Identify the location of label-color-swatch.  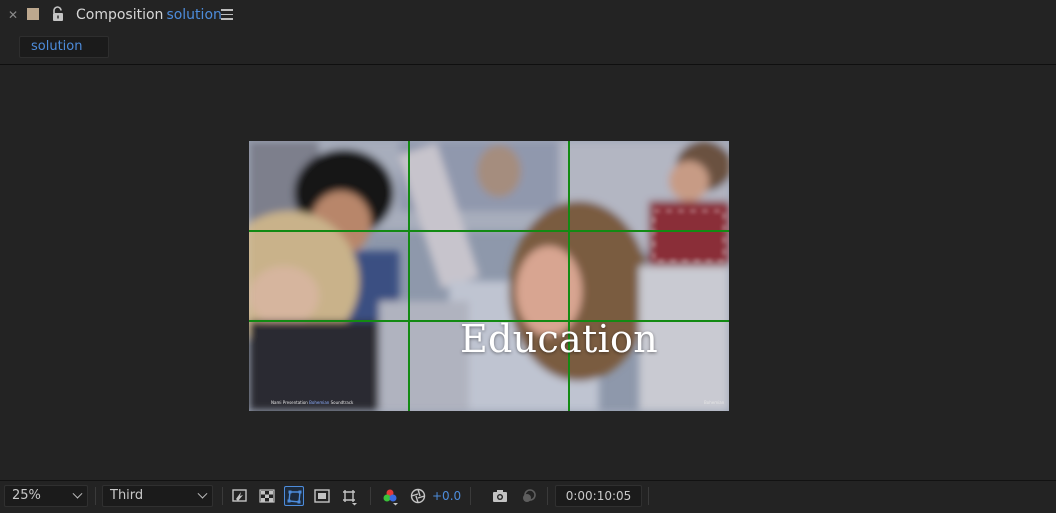
(33, 14).